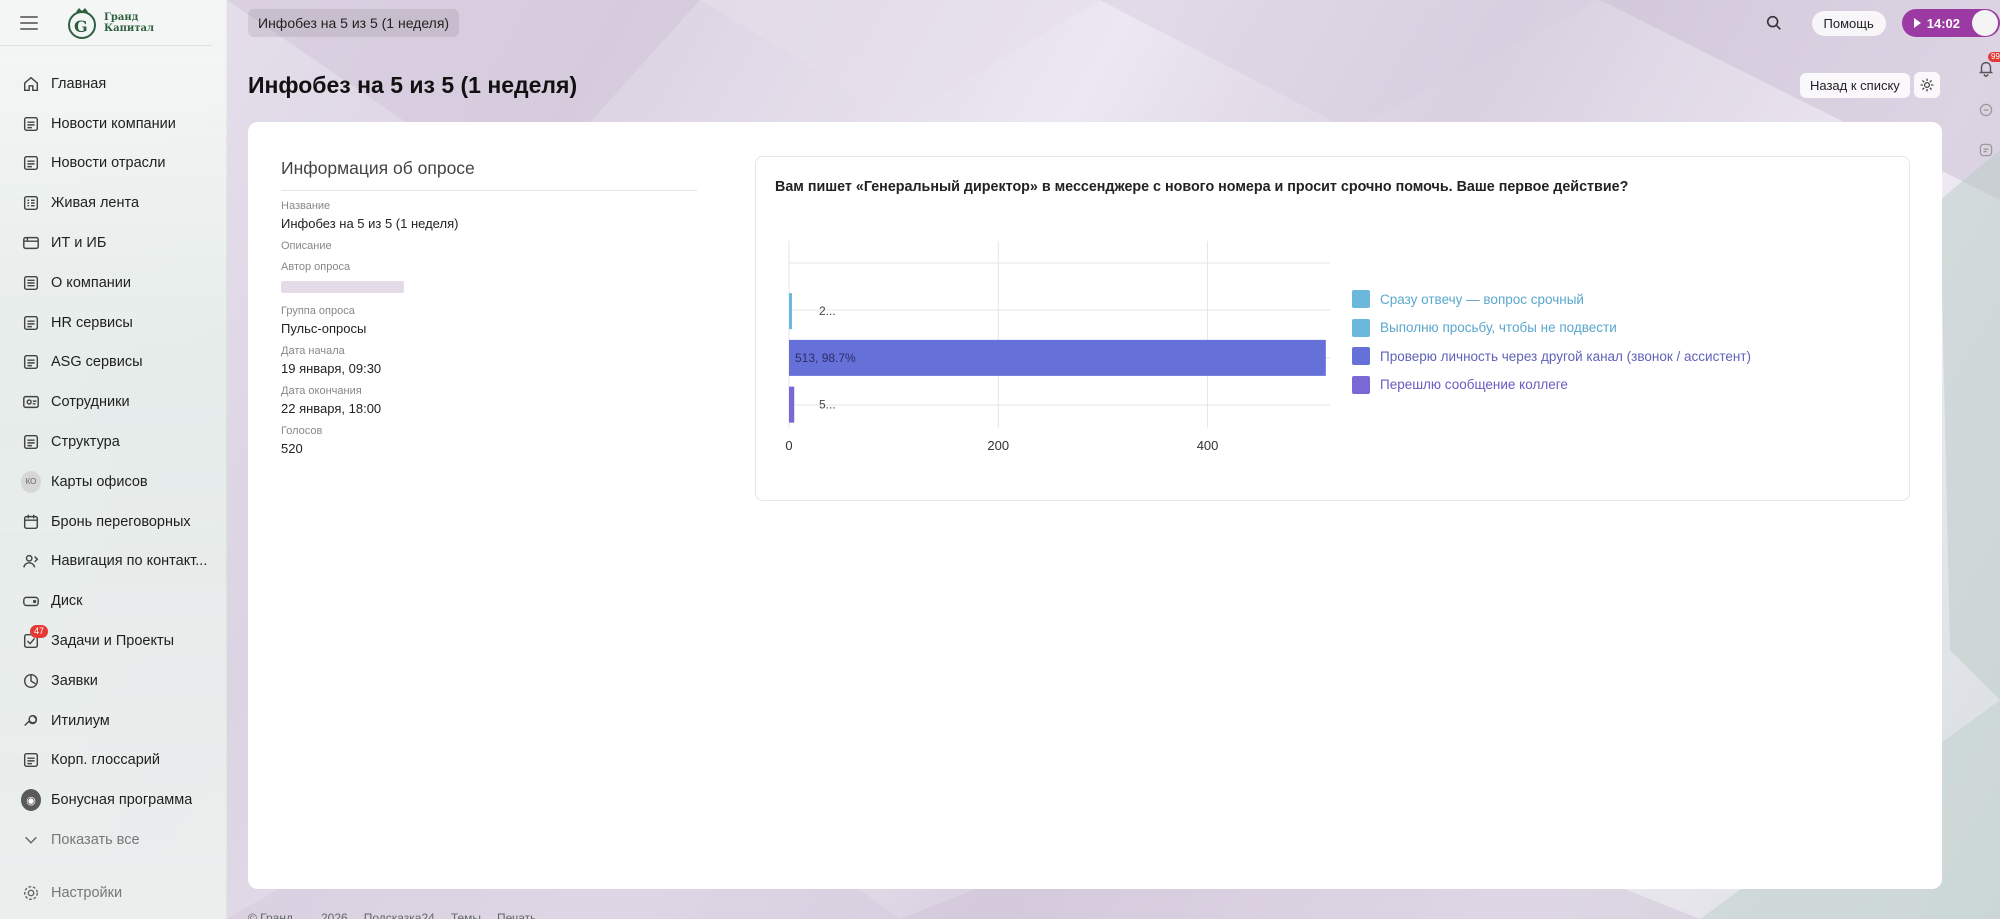  Describe the element at coordinates (354, 23) in the screenshot. I see `tab-current: Инфобез на 5 из 5 (1 неделя)` at that location.